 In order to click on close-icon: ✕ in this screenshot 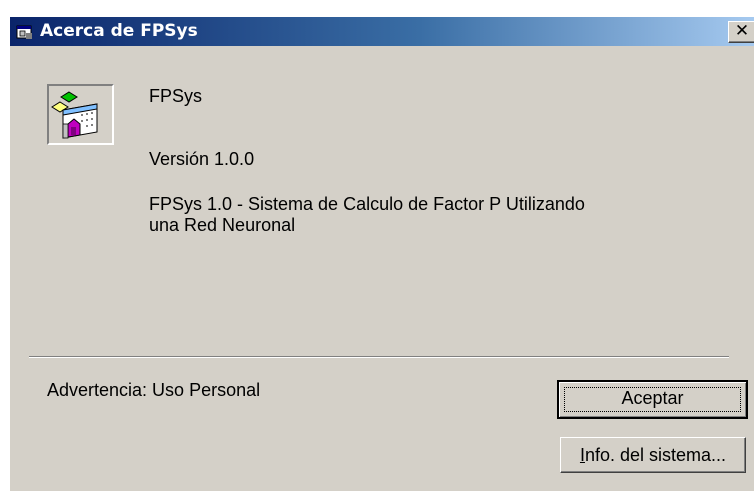, I will do `click(742, 31)`.